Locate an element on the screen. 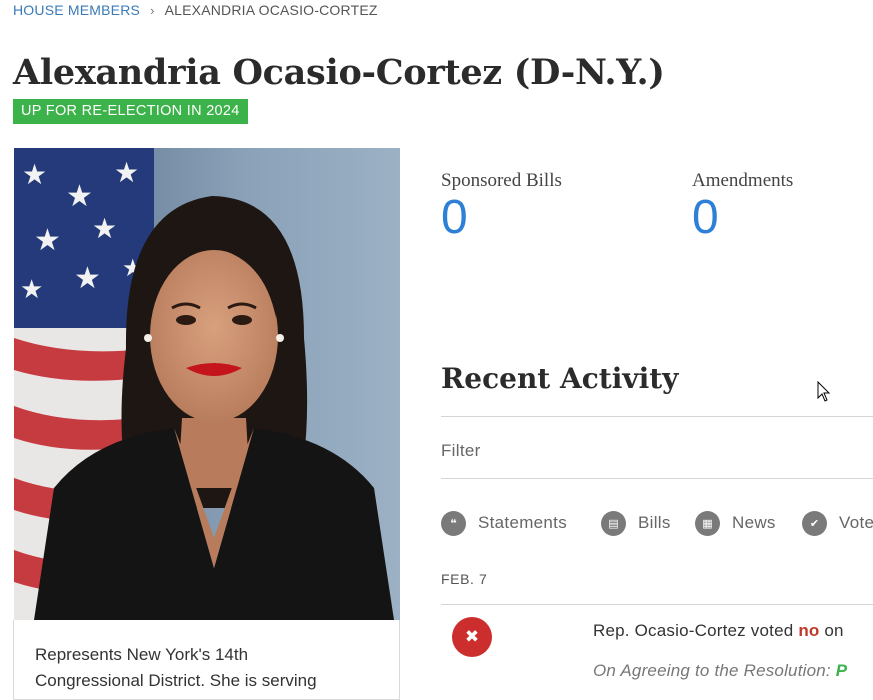  checkmark-icon: ✔ is located at coordinates (814, 523).